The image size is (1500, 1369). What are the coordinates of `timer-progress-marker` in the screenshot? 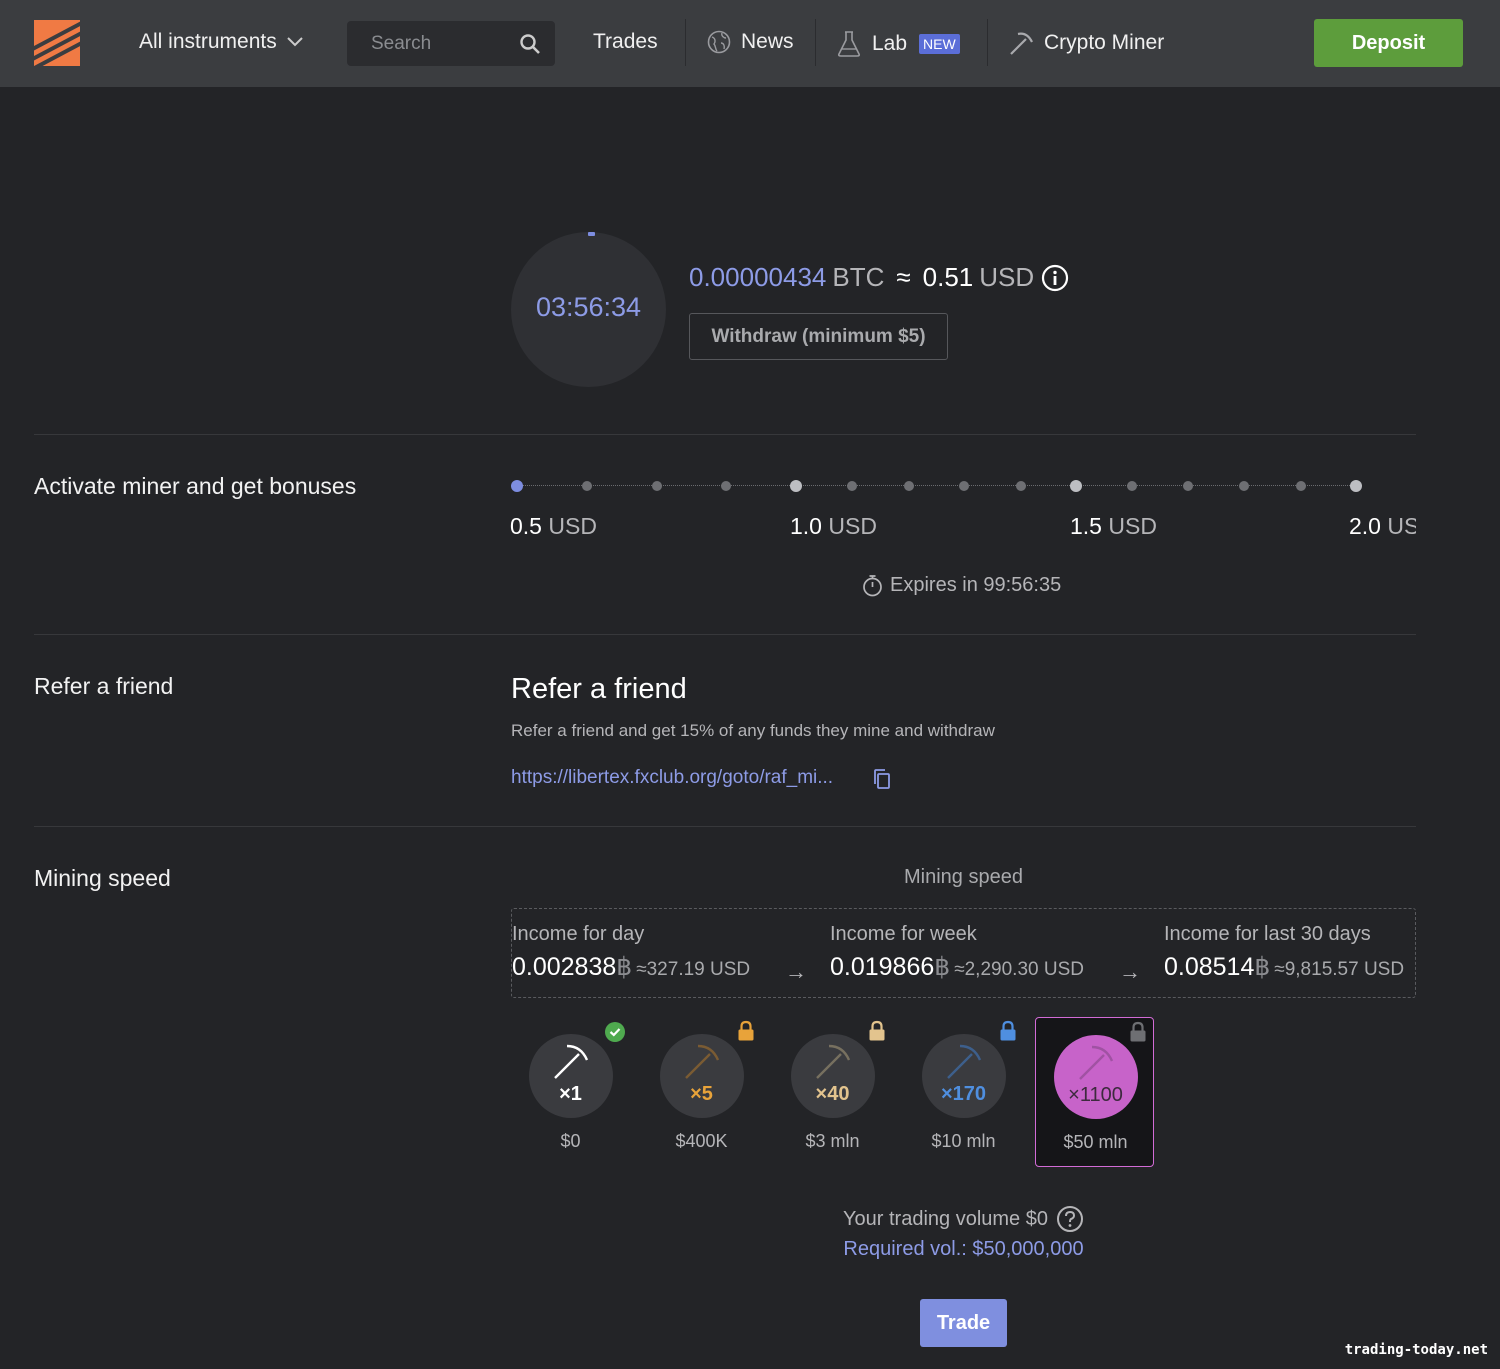 It's located at (591, 234).